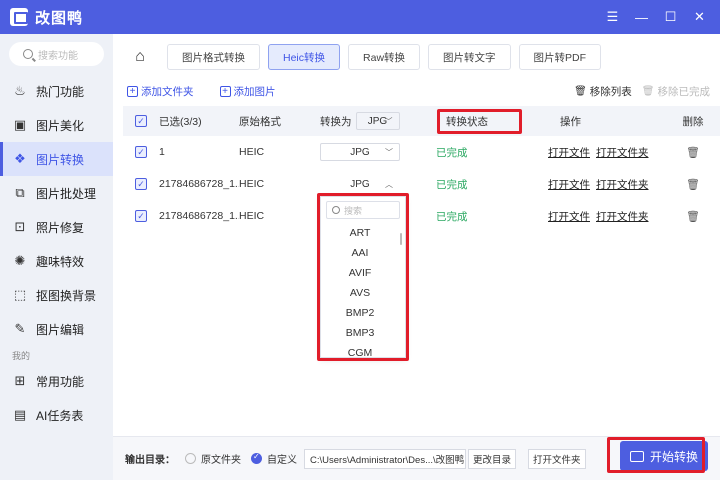 The width and height of the screenshot is (720, 480). What do you see at coordinates (641, 17) in the screenshot?
I see `minimize-icon: —` at bounding box center [641, 17].